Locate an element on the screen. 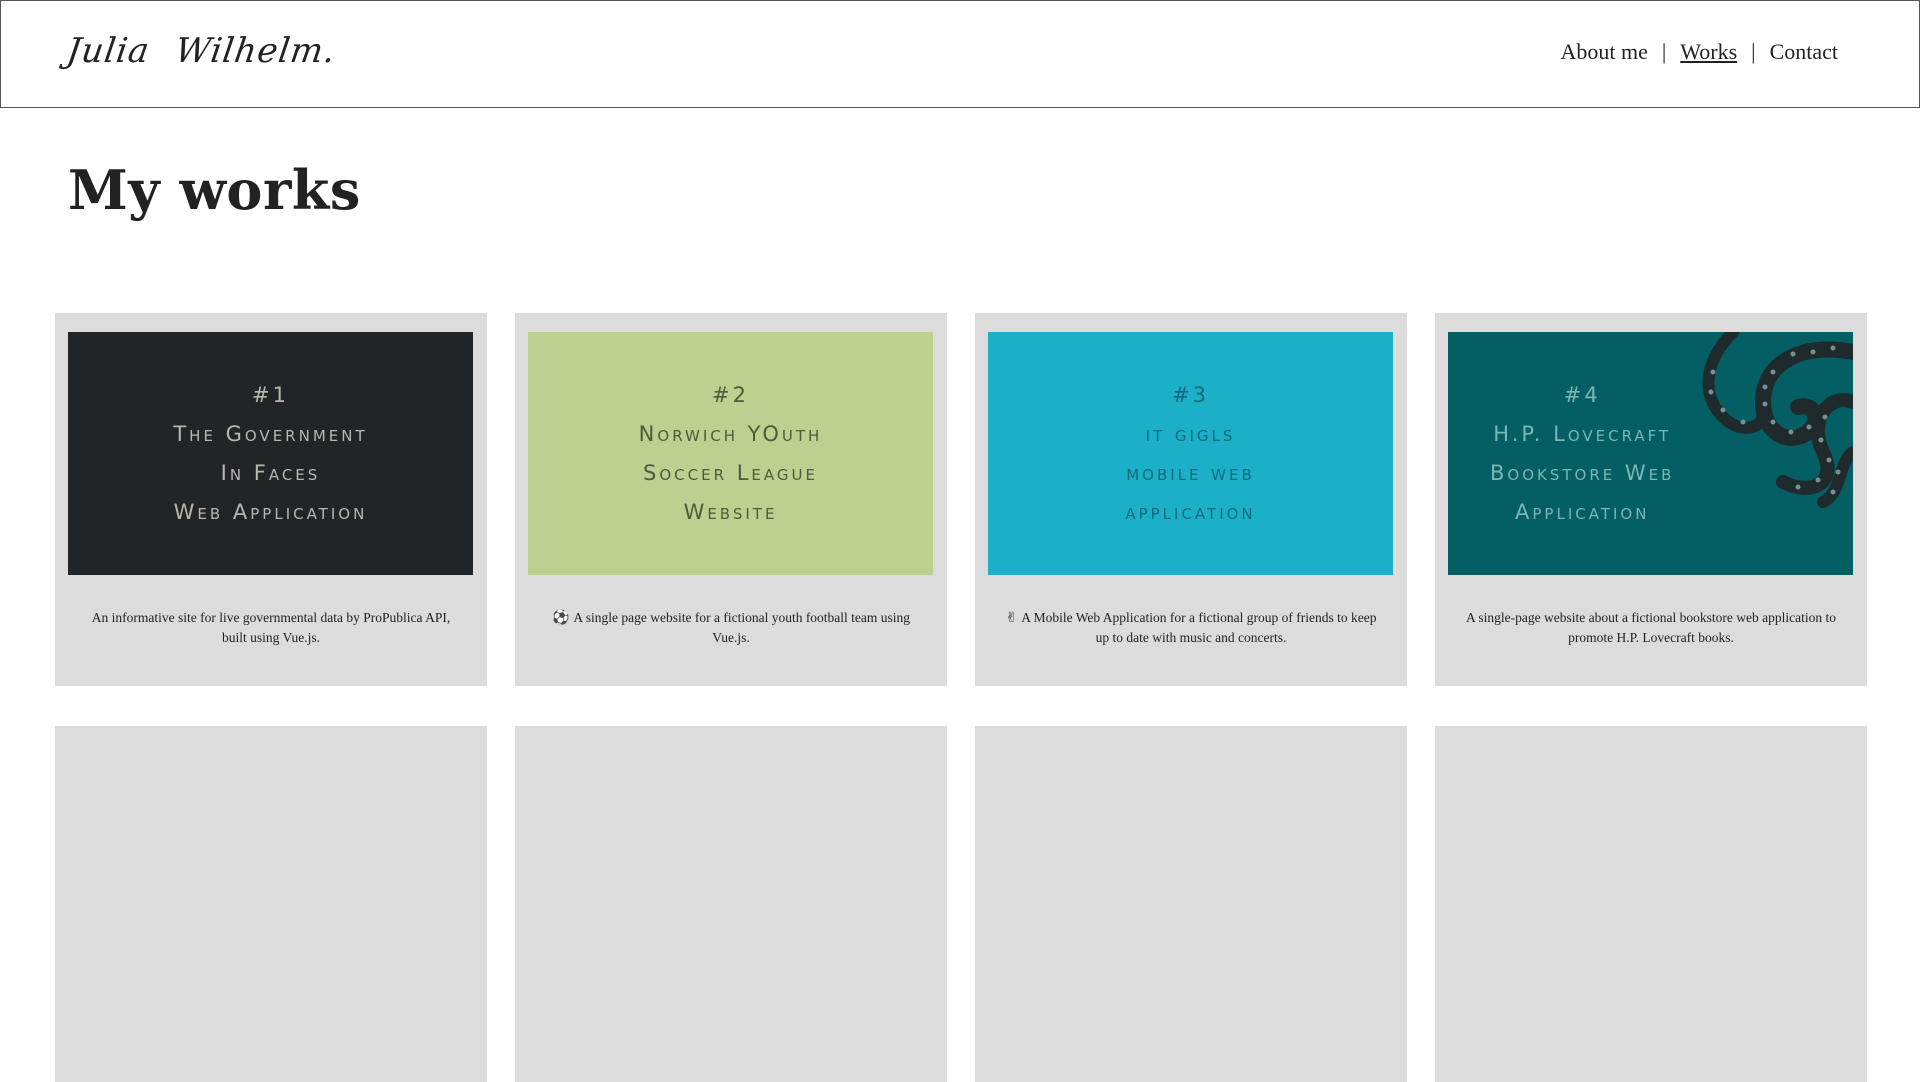 The image size is (1920, 1082). thumbnail-line: Soccer League is located at coordinates (730, 472).